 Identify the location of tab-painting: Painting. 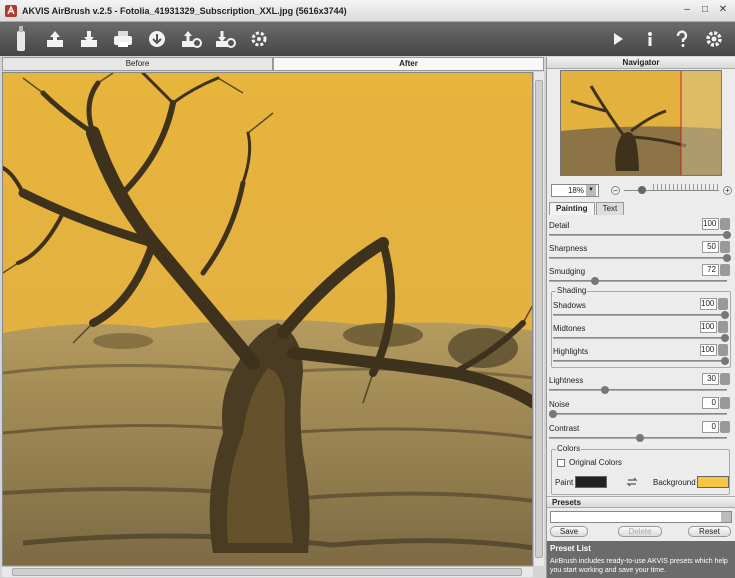
(572, 208).